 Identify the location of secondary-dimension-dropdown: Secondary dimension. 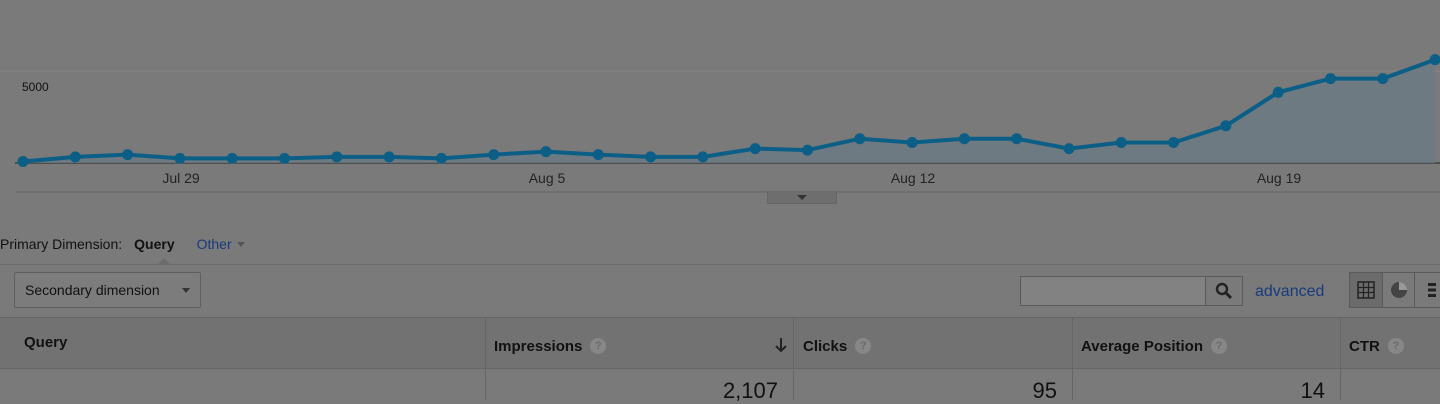
(107, 290).